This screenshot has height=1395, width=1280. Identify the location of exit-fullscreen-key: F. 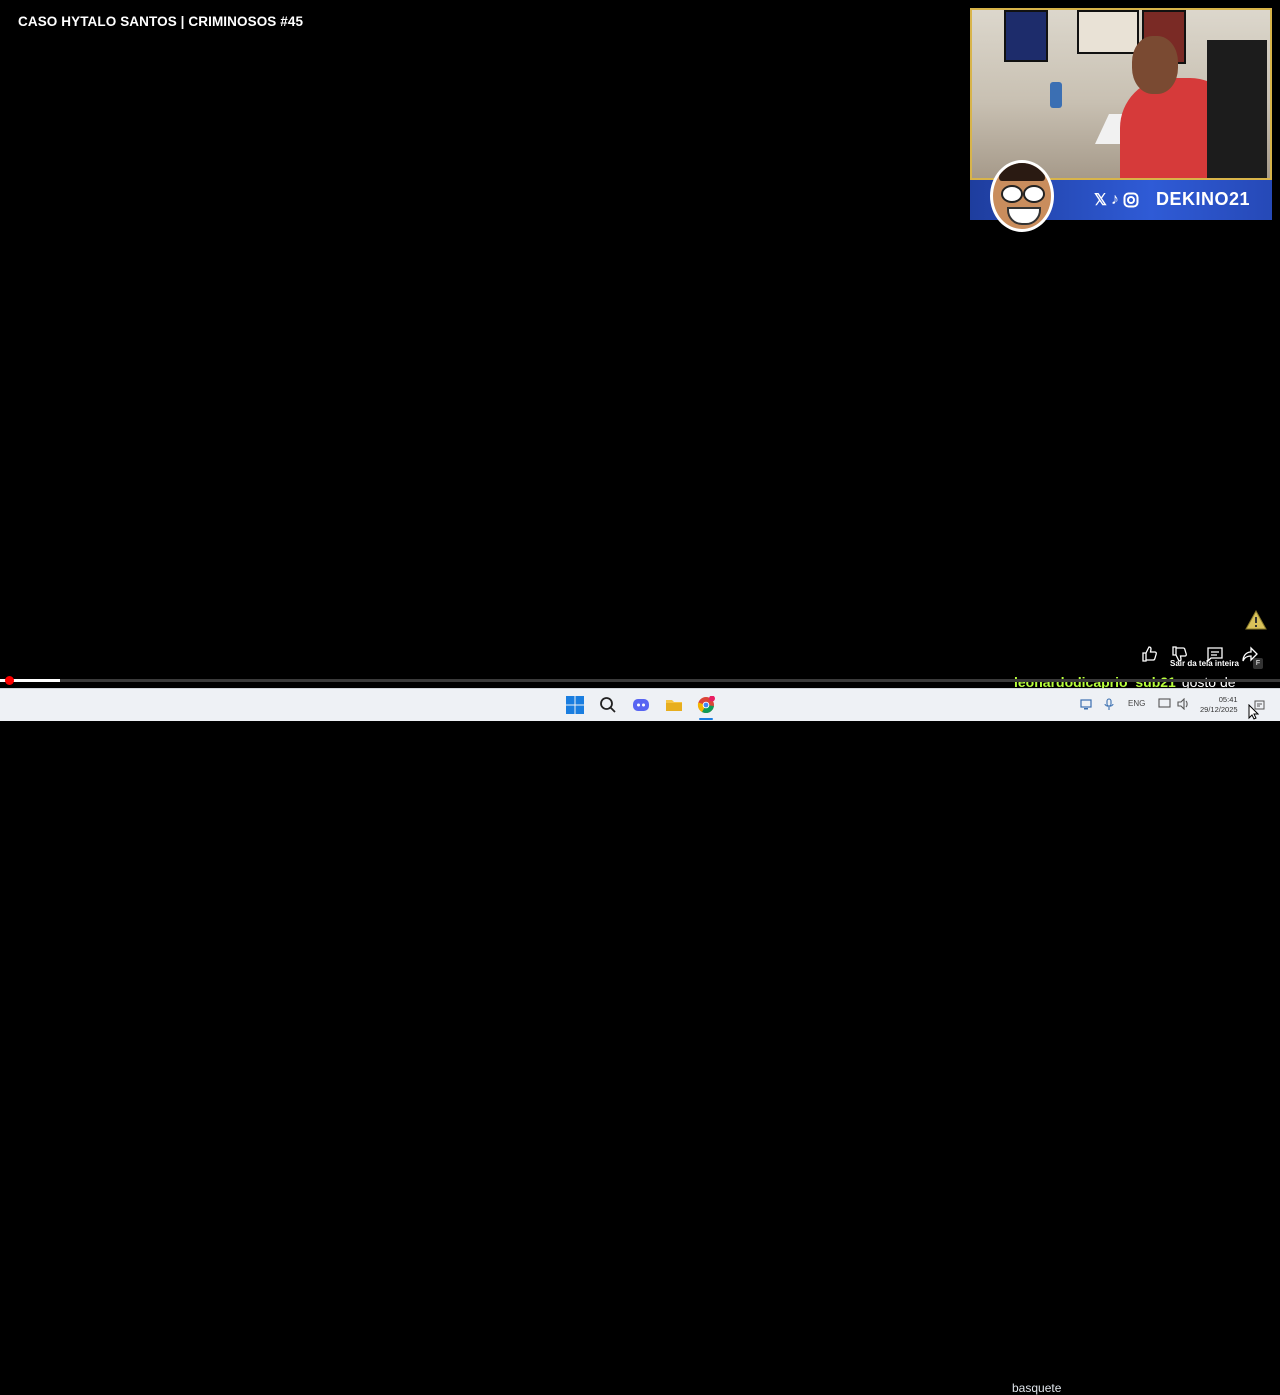
(1258, 663).